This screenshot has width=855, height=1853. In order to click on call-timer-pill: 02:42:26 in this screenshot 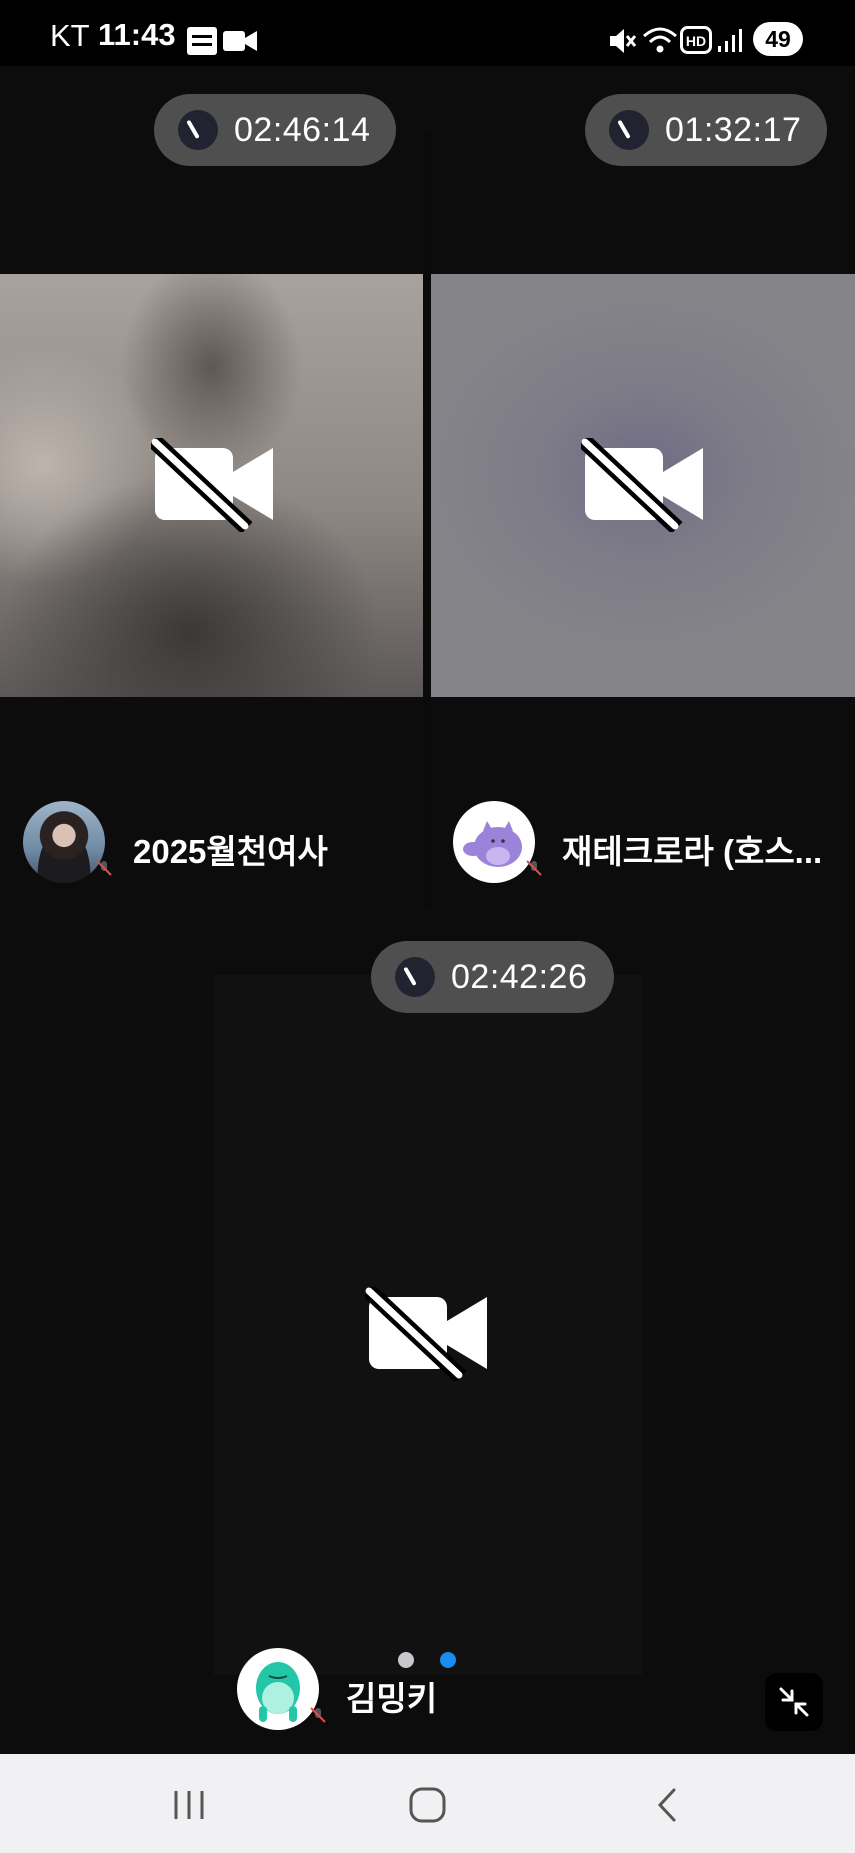, I will do `click(492, 977)`.